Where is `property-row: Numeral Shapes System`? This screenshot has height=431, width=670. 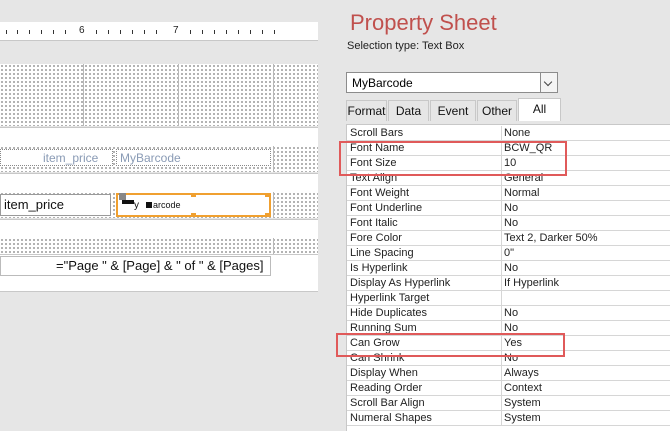 property-row: Numeral Shapes System is located at coordinates (508, 418).